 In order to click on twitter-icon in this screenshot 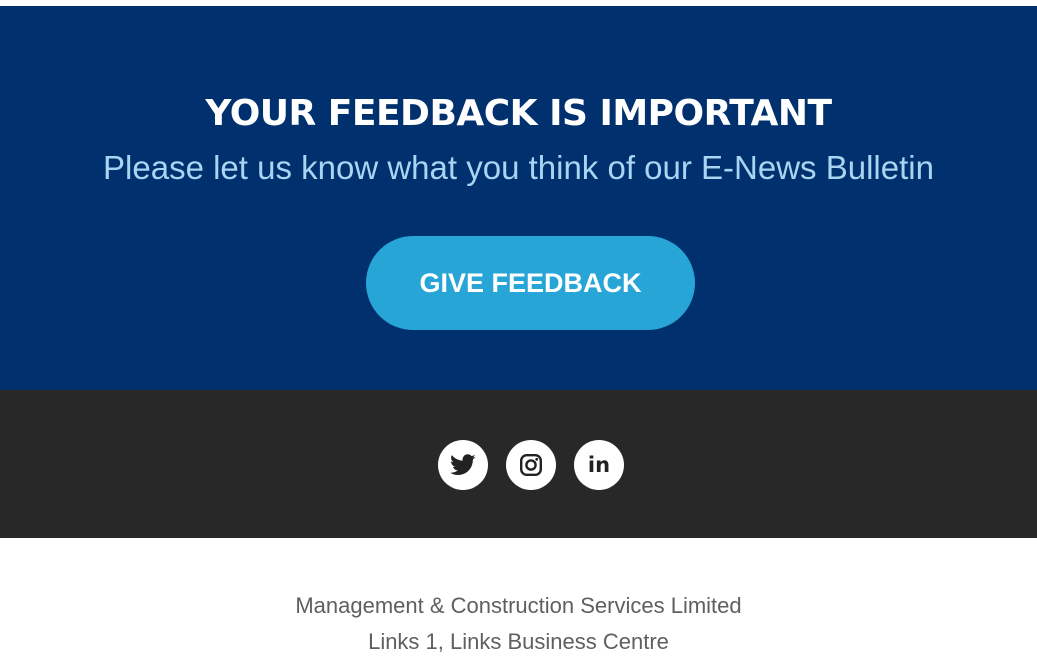, I will do `click(463, 465)`.